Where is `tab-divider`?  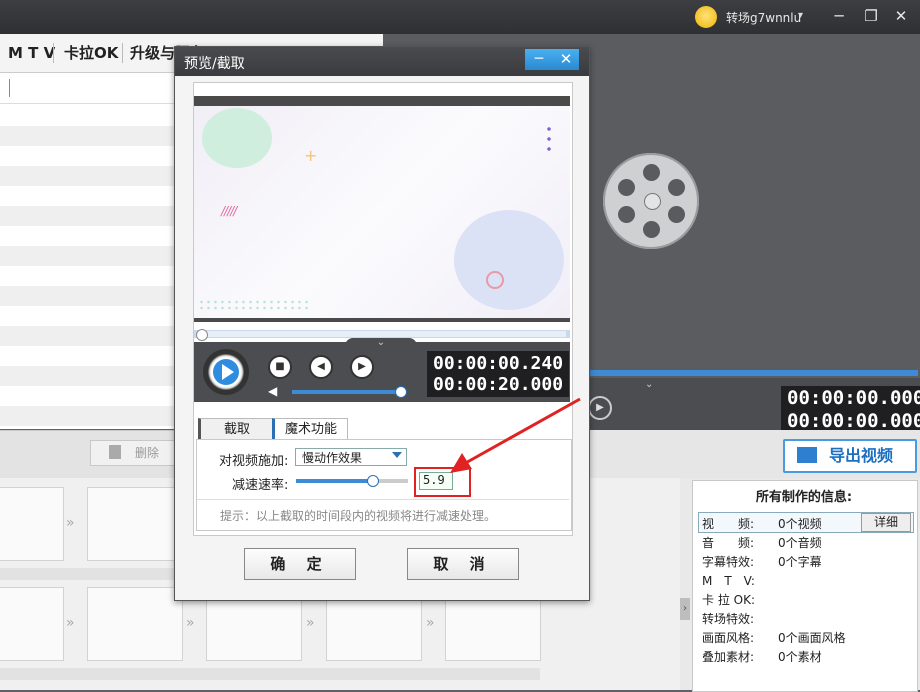 tab-divider is located at coordinates (53, 53).